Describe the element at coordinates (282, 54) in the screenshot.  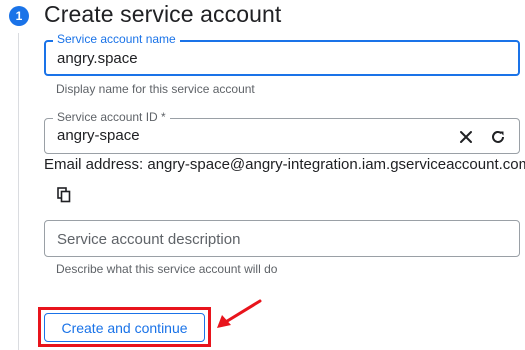
I see `service-account-name-field: Service account name angry.space` at that location.